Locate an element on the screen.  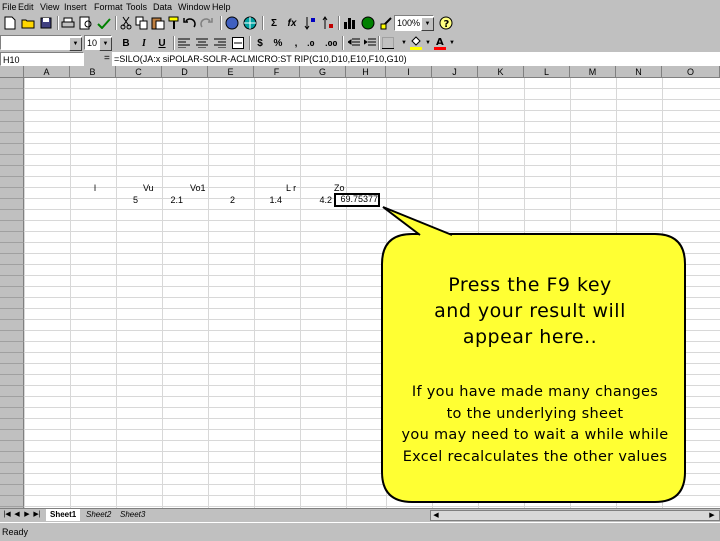
drawing-icon is located at coordinates (386, 23).